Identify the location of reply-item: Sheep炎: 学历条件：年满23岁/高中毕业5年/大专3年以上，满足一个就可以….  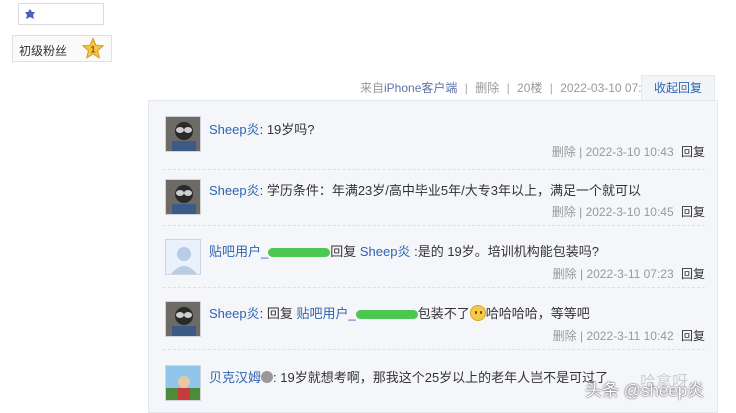
(434, 197).